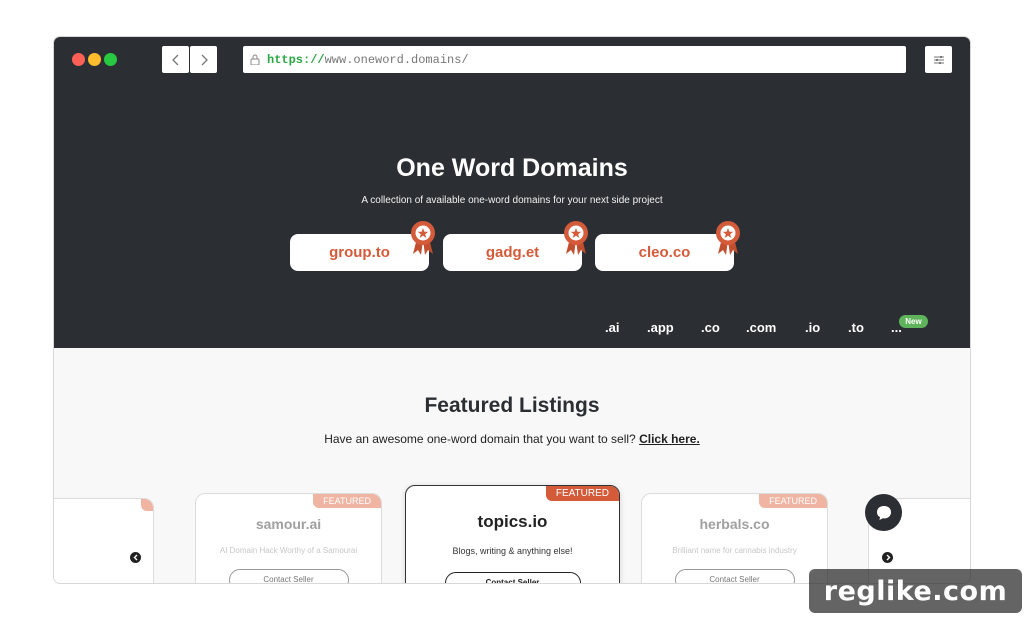 The image size is (1024, 620). What do you see at coordinates (913, 321) in the screenshot?
I see `new-badge: New` at bounding box center [913, 321].